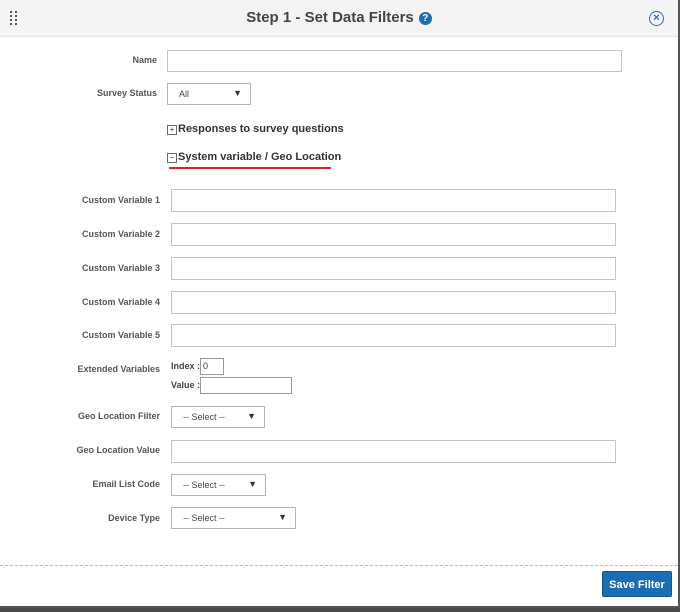  I want to click on save-filter-button: Save Filter, so click(637, 584).